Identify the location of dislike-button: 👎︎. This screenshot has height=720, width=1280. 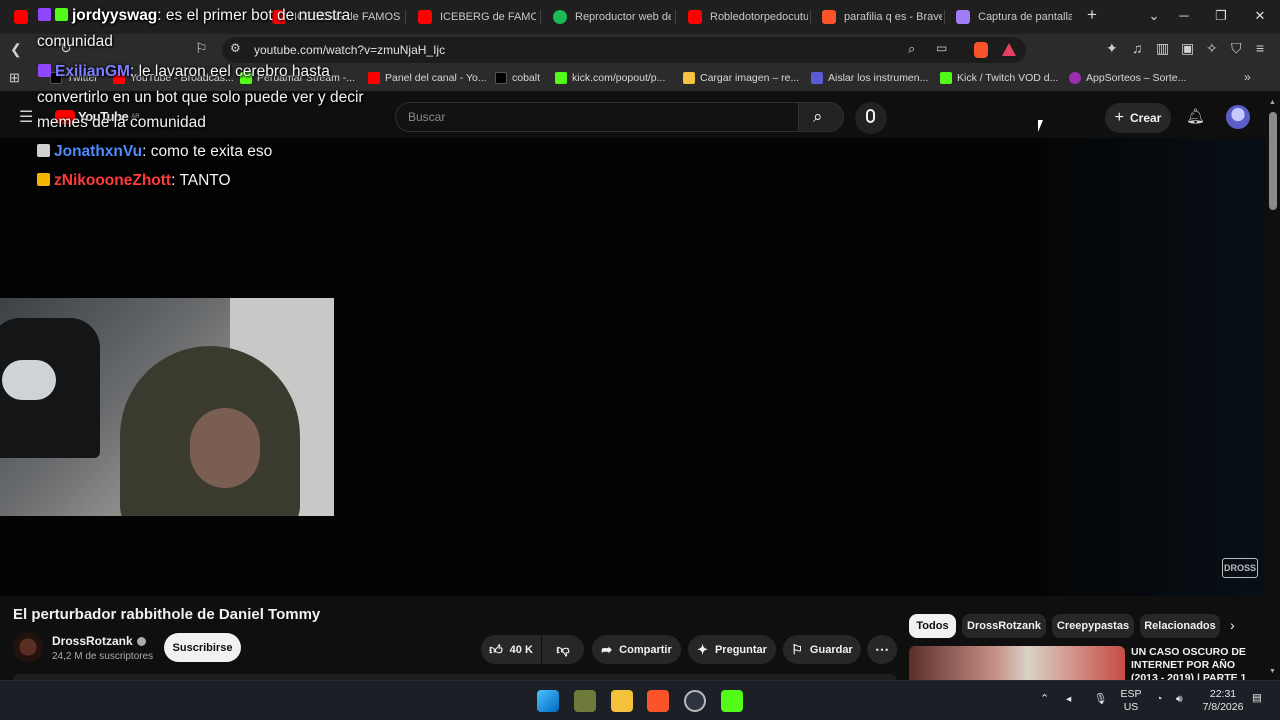
(563, 649).